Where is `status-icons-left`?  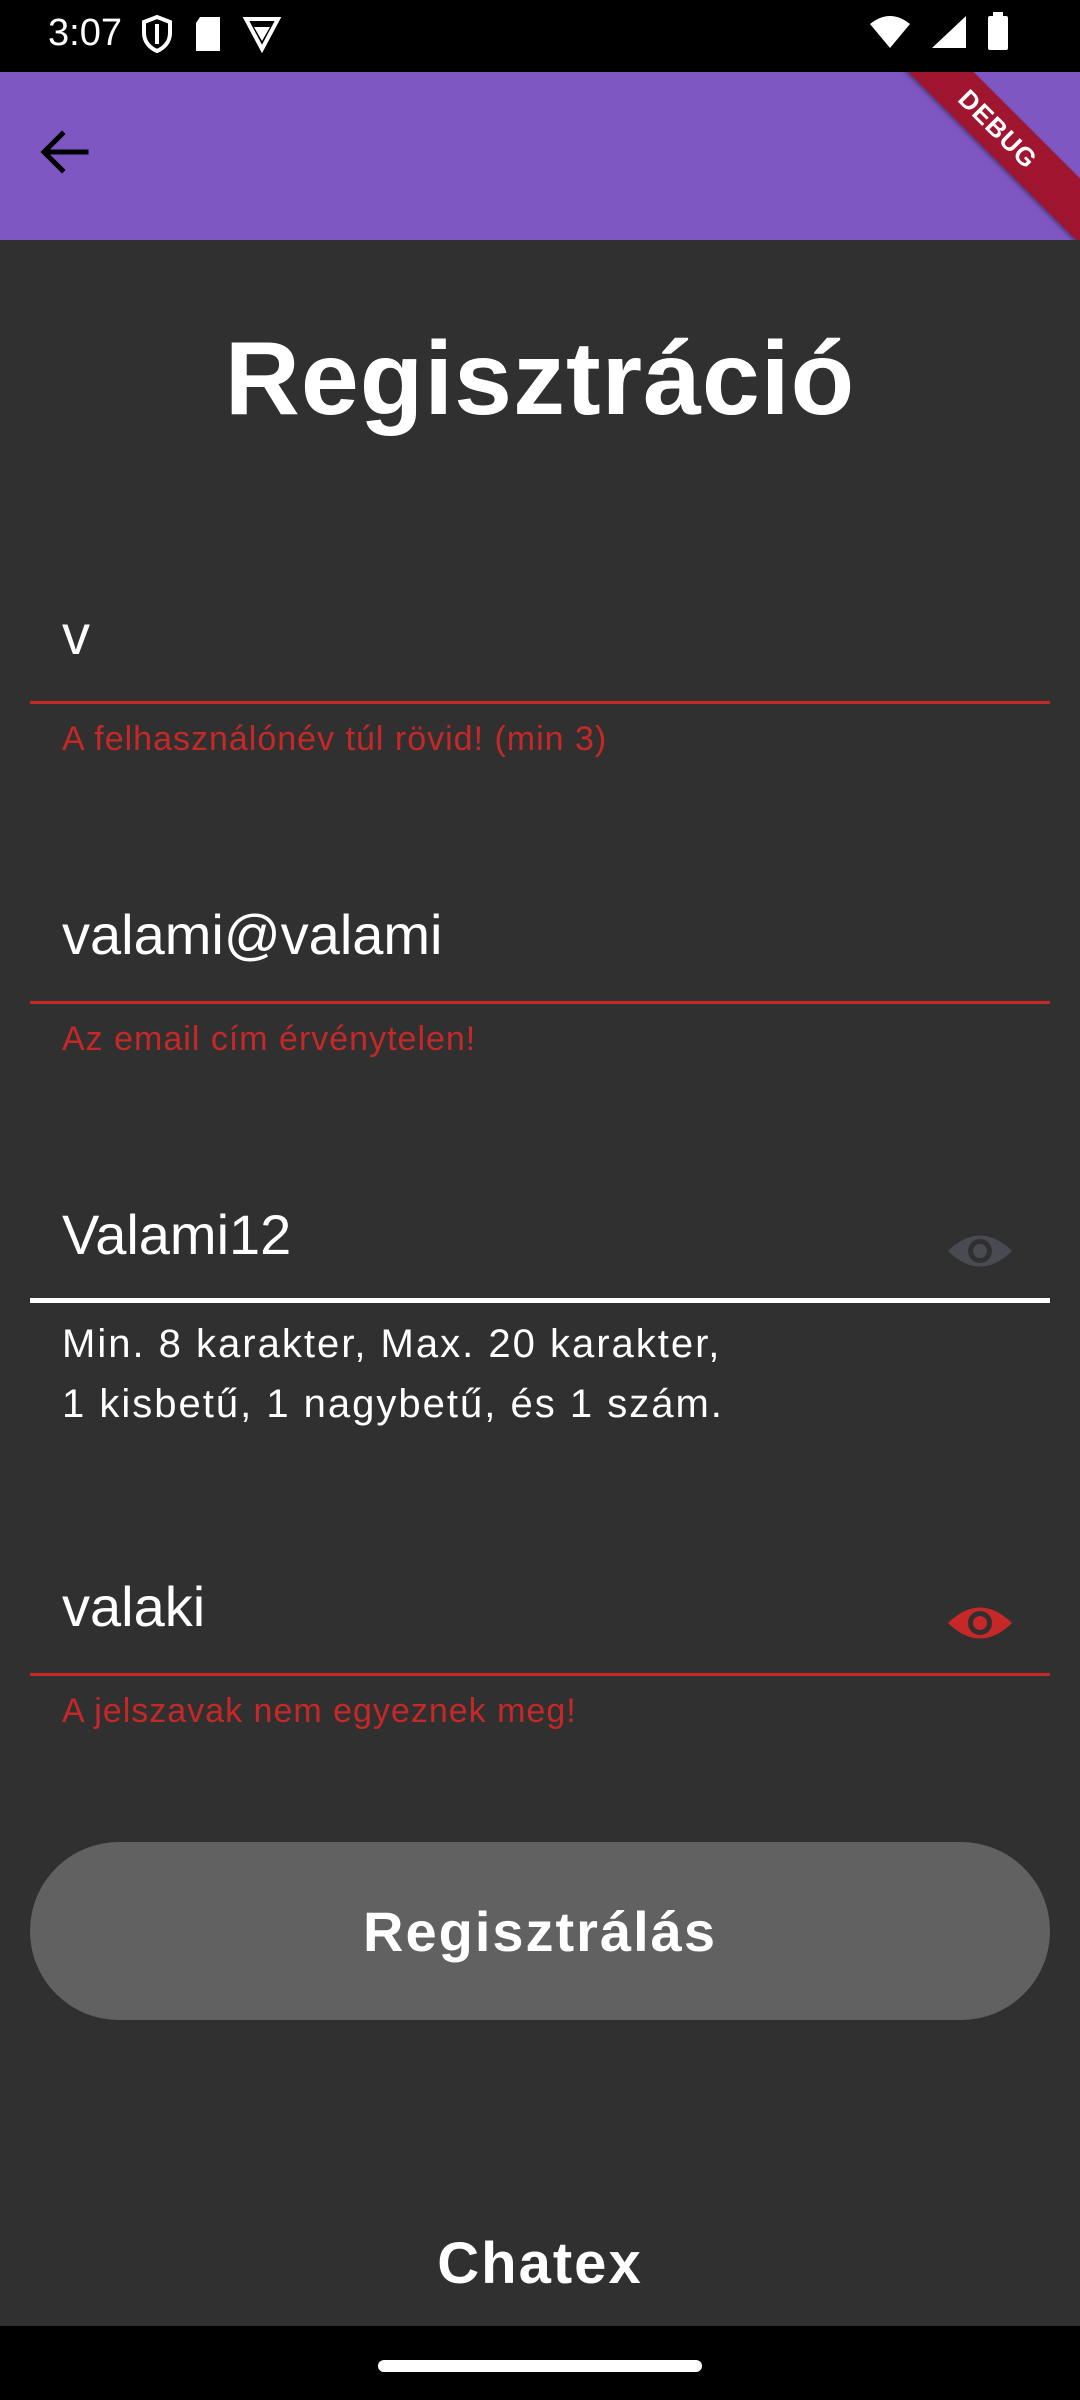
status-icons-left is located at coordinates (211, 34).